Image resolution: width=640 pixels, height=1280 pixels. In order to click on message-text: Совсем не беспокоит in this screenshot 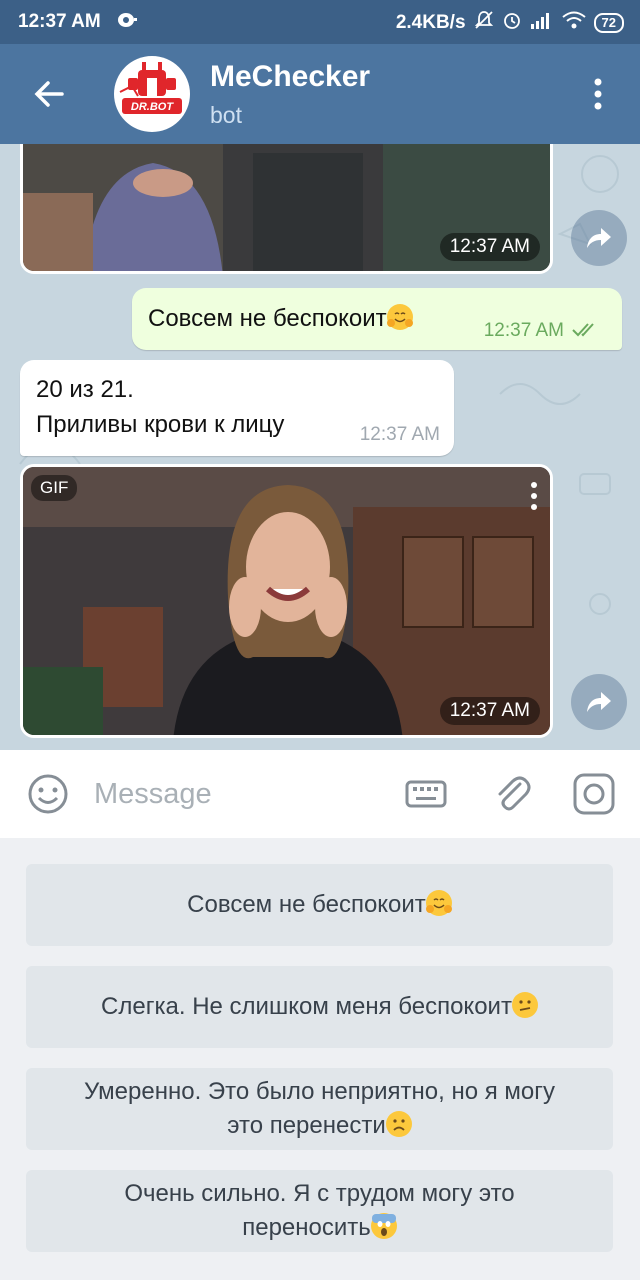, I will do `click(280, 318)`.